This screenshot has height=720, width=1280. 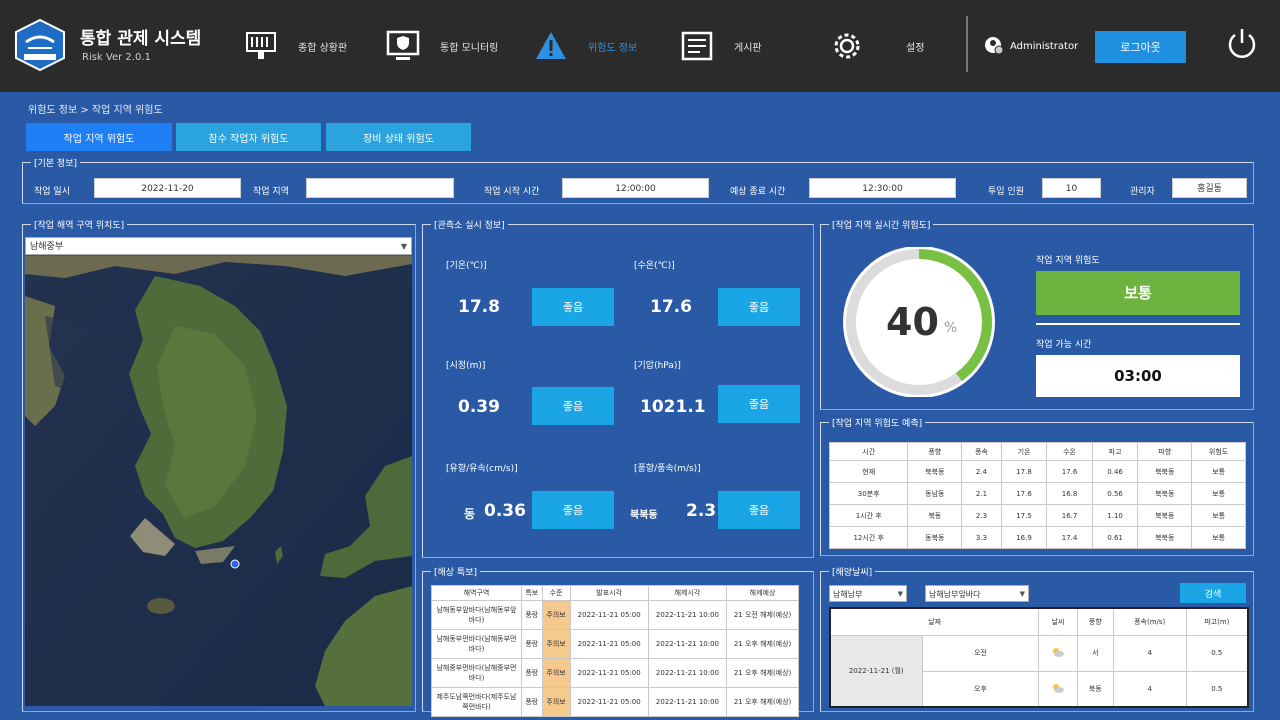 I want to click on cell: 16.9, so click(x=1024, y=537).